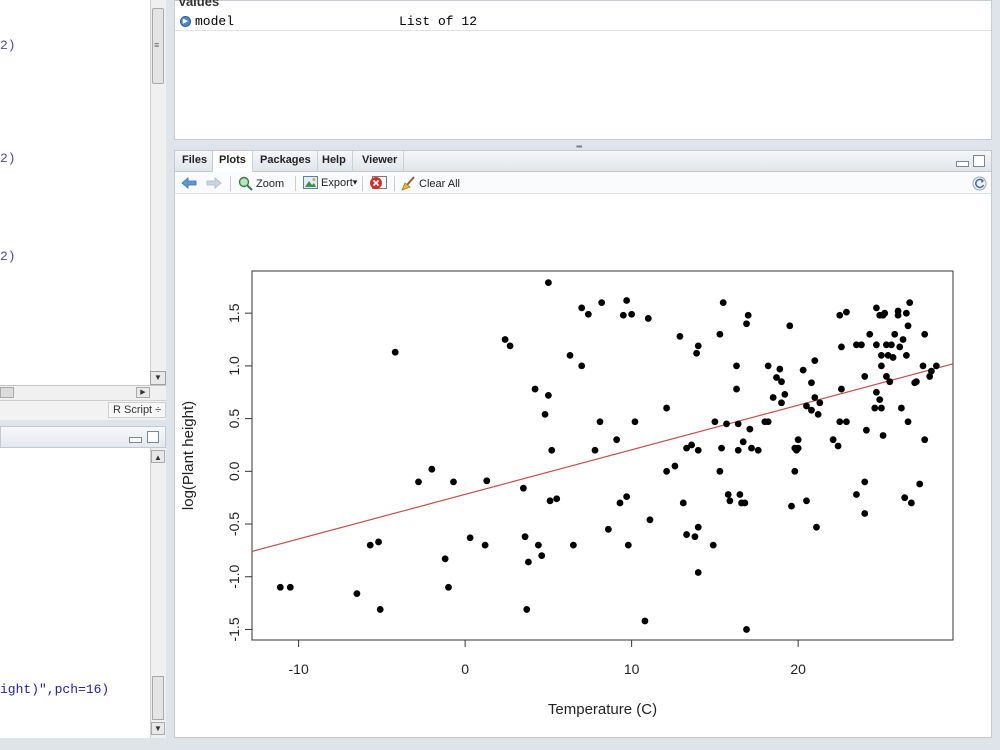  I want to click on refresh-button, so click(979, 183).